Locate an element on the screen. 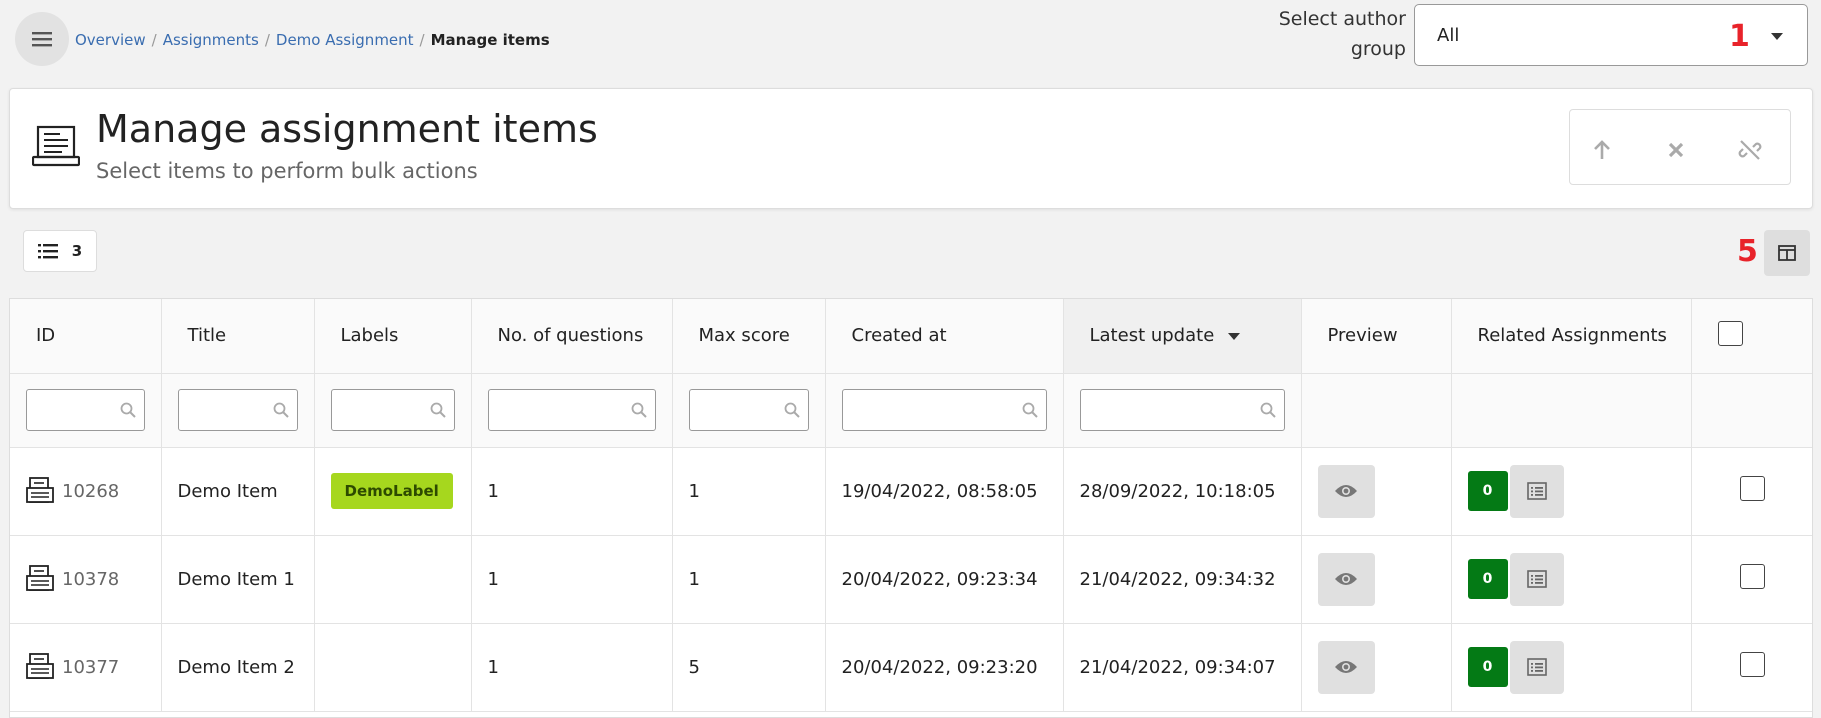 The width and height of the screenshot is (1821, 718). labels-cell: DemoLabel is located at coordinates (393, 491).